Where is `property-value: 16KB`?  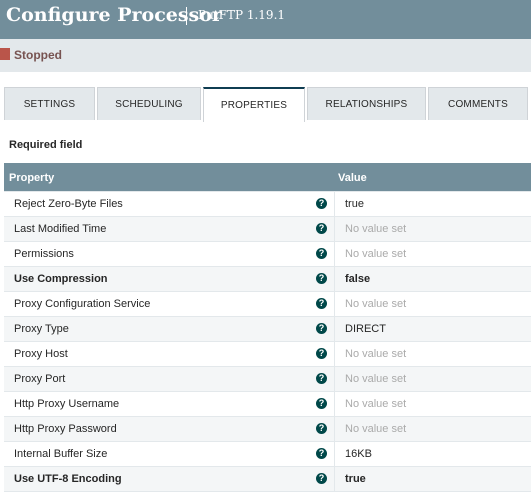
property-value: 16KB is located at coordinates (358, 454).